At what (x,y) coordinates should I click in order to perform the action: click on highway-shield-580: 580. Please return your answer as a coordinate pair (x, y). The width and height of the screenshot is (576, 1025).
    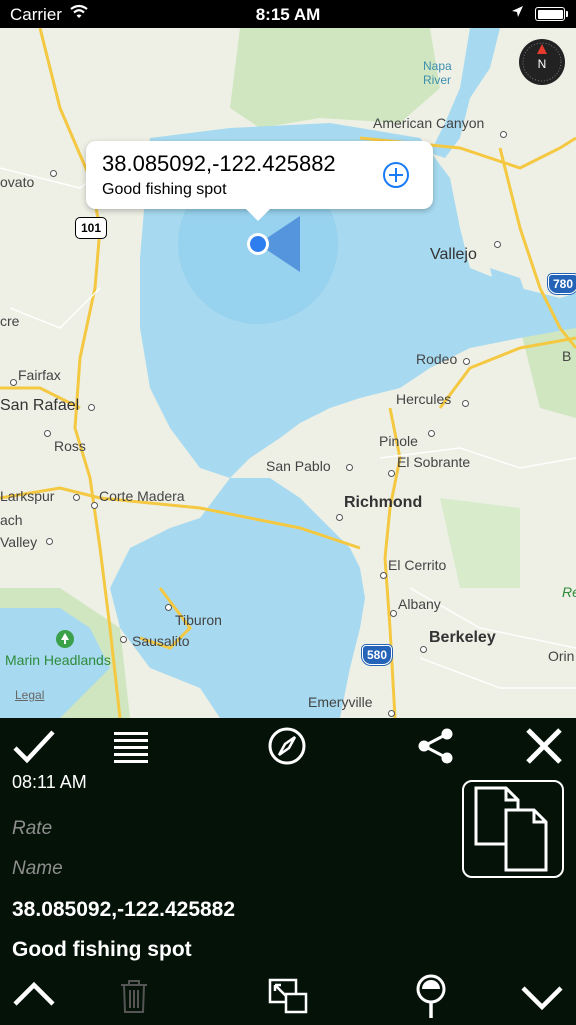
    Looking at the image, I should click on (377, 655).